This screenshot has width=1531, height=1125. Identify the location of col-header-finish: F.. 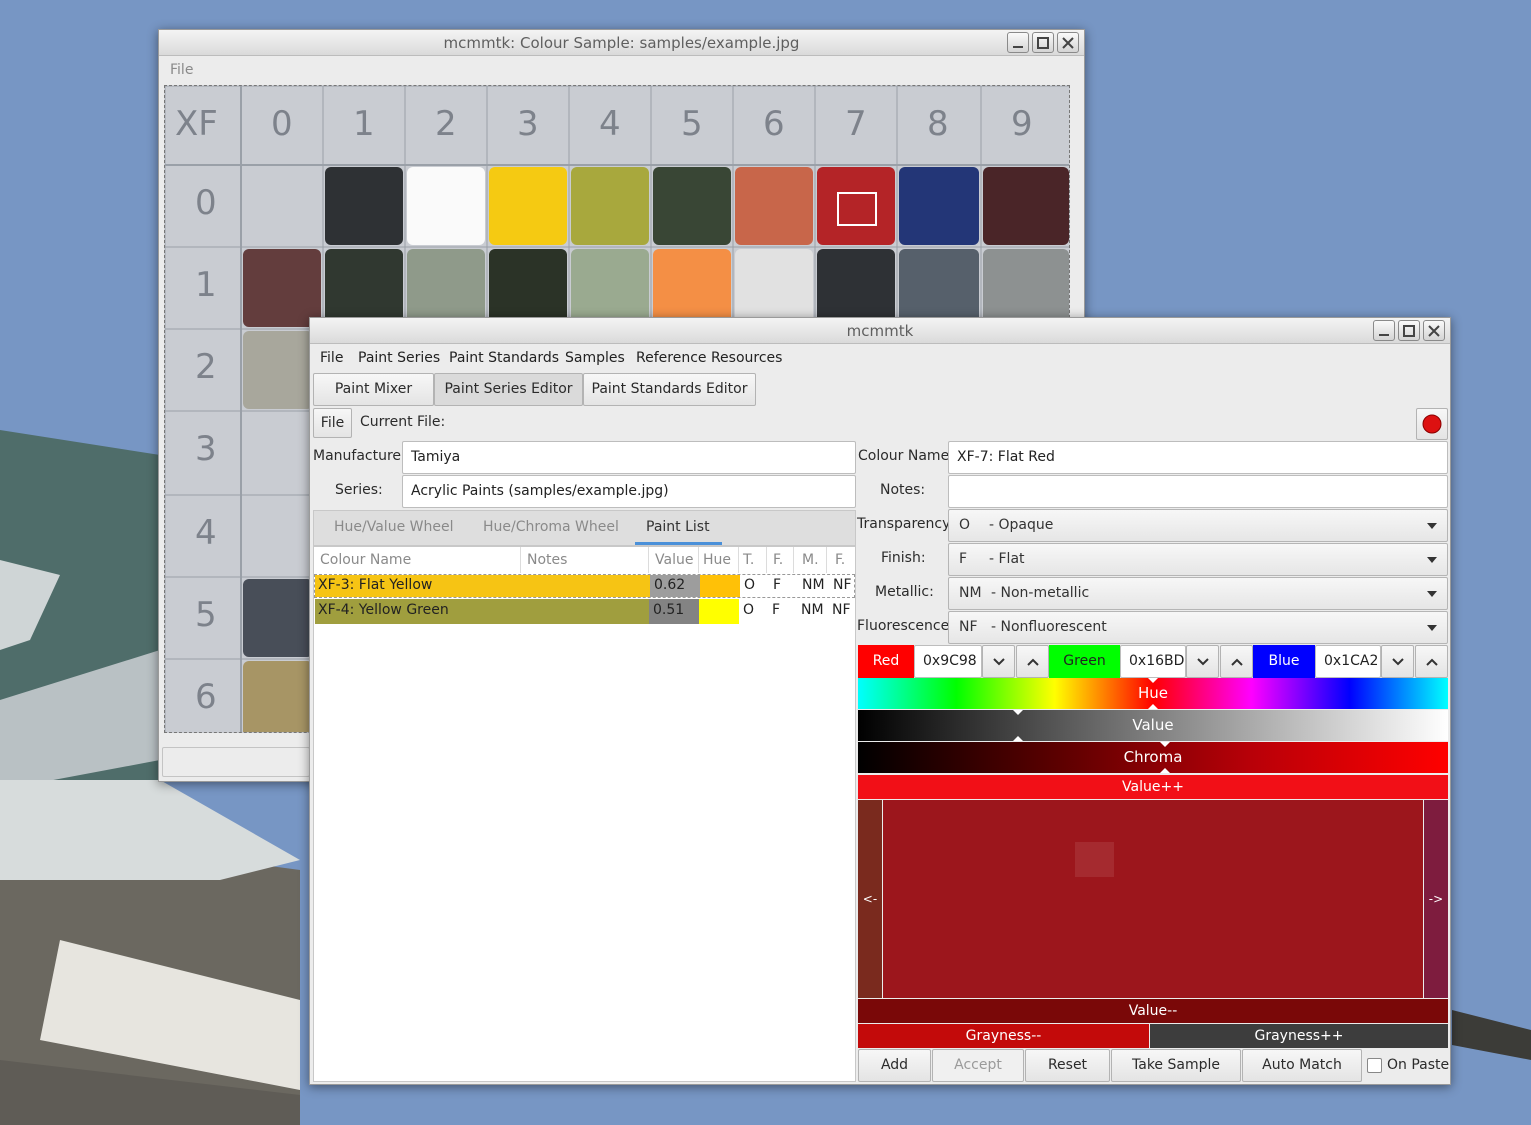
(780, 560).